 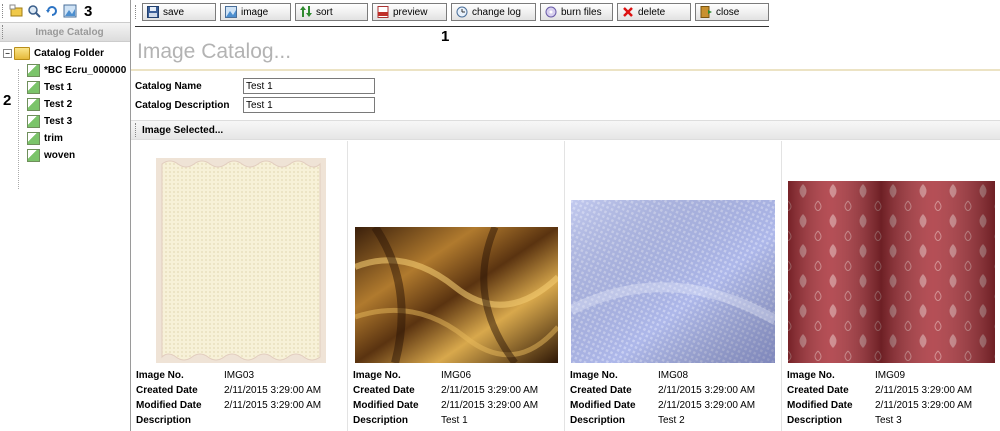 What do you see at coordinates (383, 12) in the screenshot?
I see `pdf-icon` at bounding box center [383, 12].